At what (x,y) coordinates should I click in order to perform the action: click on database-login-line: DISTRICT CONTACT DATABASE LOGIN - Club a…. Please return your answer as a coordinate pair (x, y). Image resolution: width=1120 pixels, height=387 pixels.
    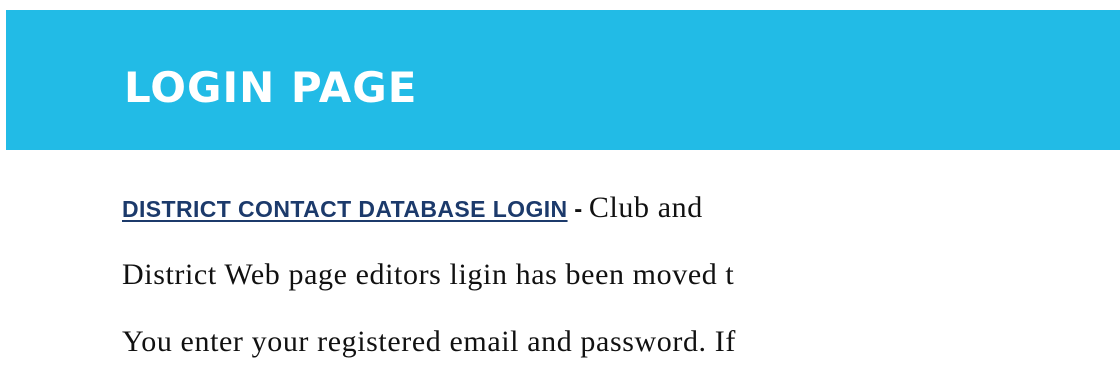
    Looking at the image, I should click on (412, 208).